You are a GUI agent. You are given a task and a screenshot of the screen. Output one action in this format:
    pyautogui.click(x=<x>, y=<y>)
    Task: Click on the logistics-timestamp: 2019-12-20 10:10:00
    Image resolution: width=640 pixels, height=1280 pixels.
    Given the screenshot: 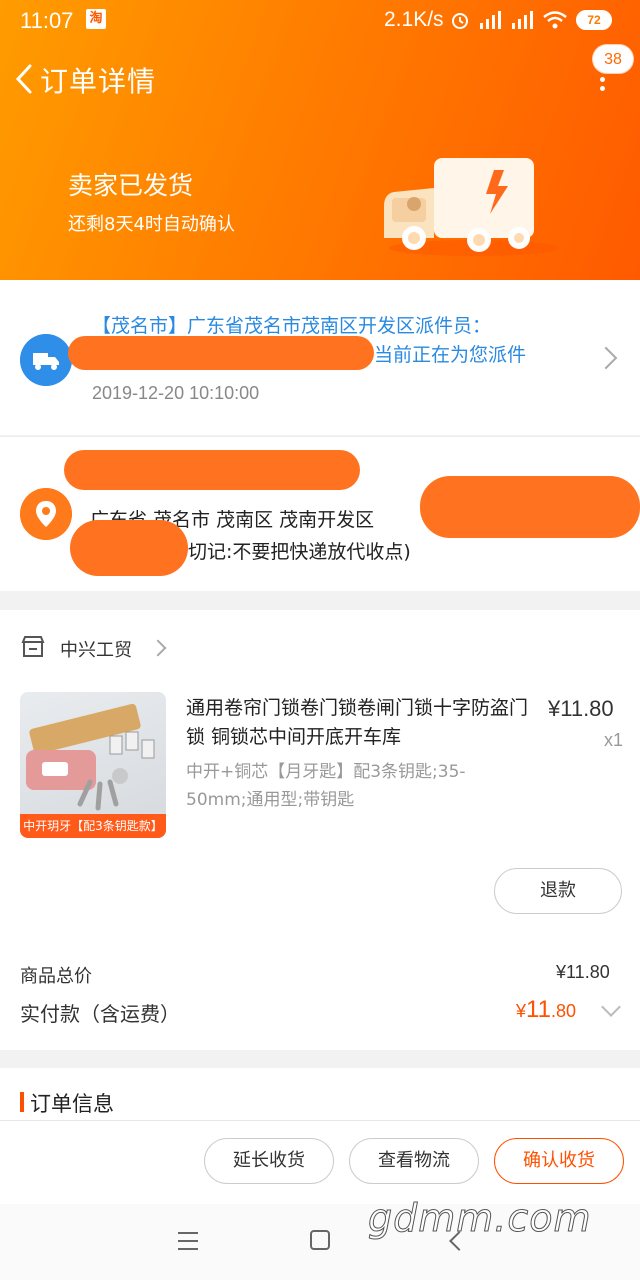 What is the action you would take?
    pyautogui.click(x=176, y=393)
    